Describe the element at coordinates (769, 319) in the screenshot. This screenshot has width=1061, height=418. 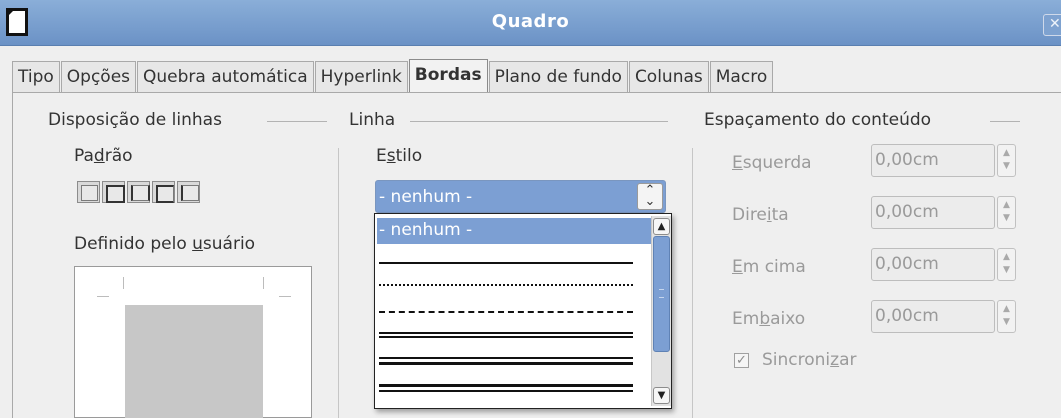
I see `spacing-bottom-label: Embaixo` at that location.